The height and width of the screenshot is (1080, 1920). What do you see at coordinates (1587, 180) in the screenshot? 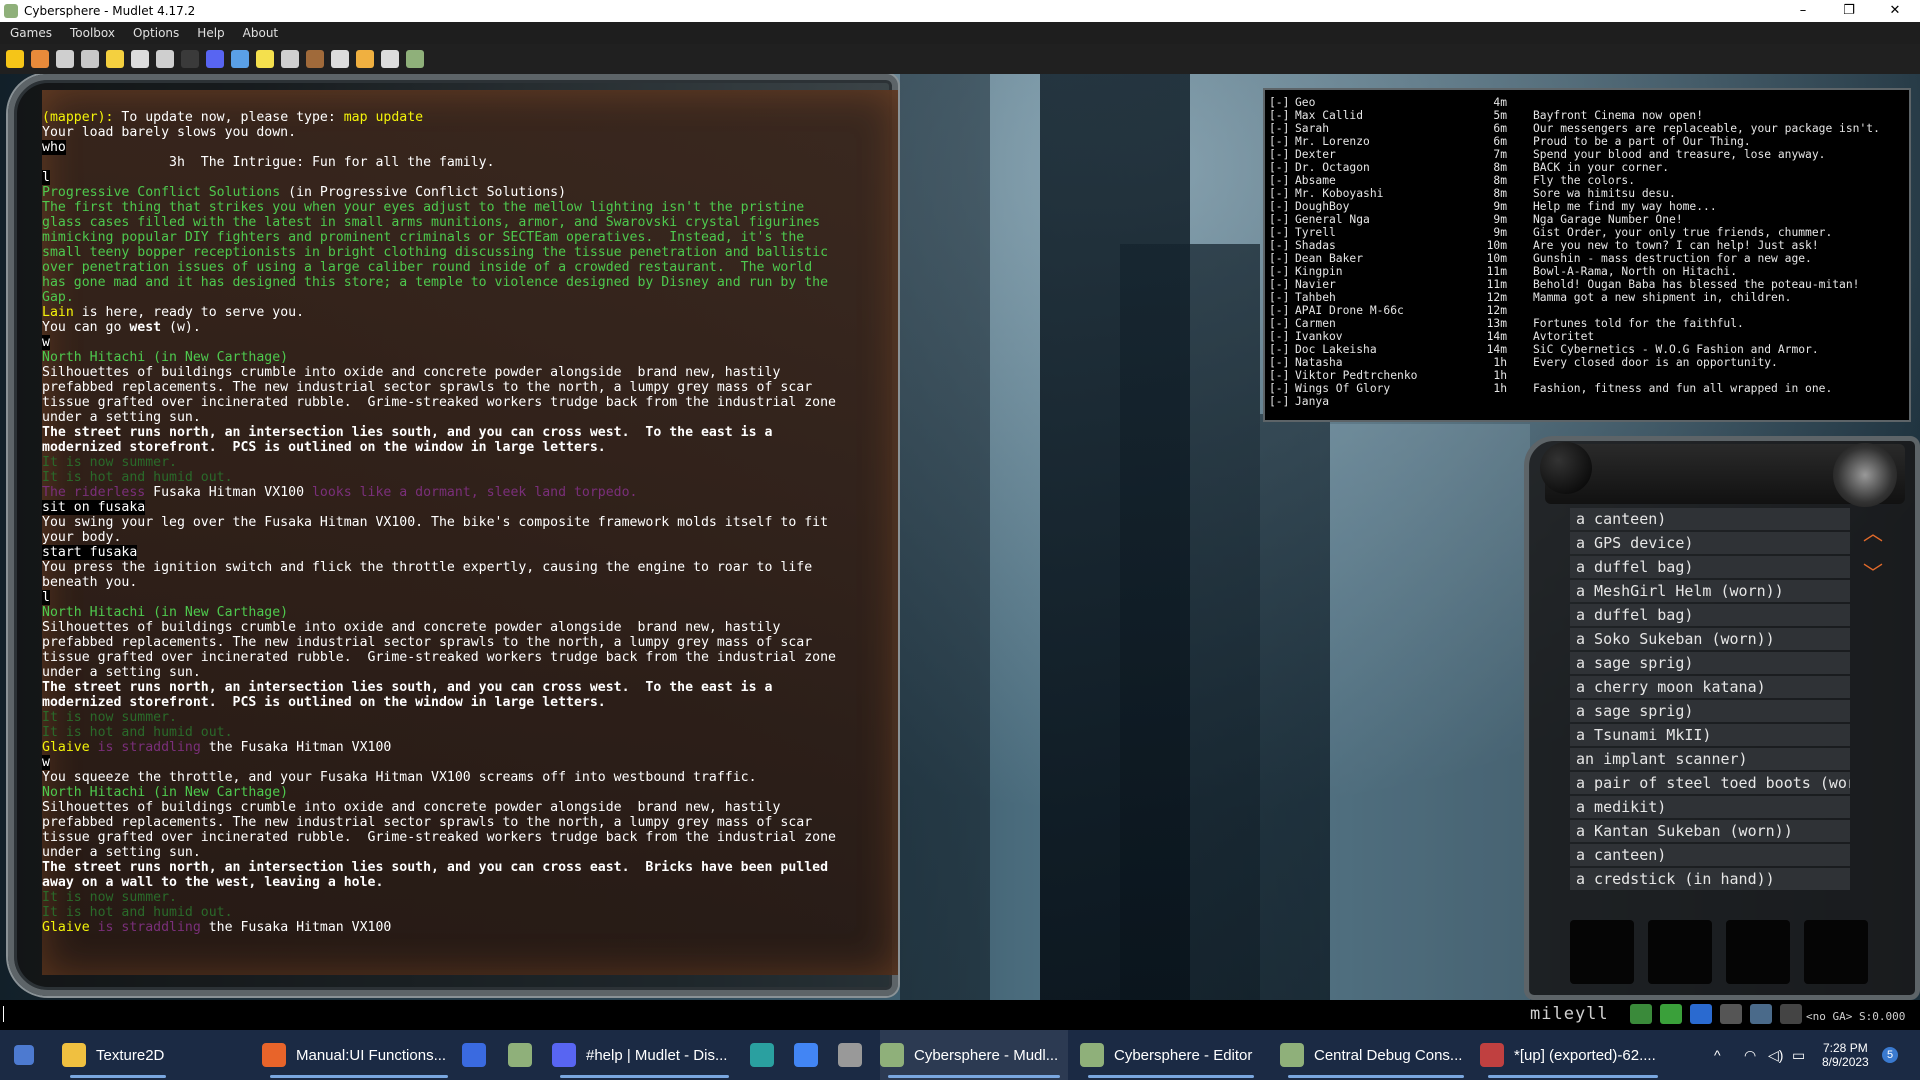
I see `who-row: [-] Absame 8m Fly the colors.` at bounding box center [1587, 180].